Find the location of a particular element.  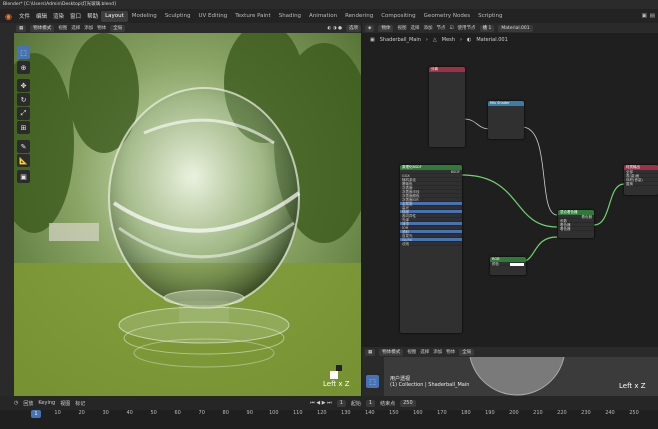

timeline-tick: 210 is located at coordinates (538, 413).